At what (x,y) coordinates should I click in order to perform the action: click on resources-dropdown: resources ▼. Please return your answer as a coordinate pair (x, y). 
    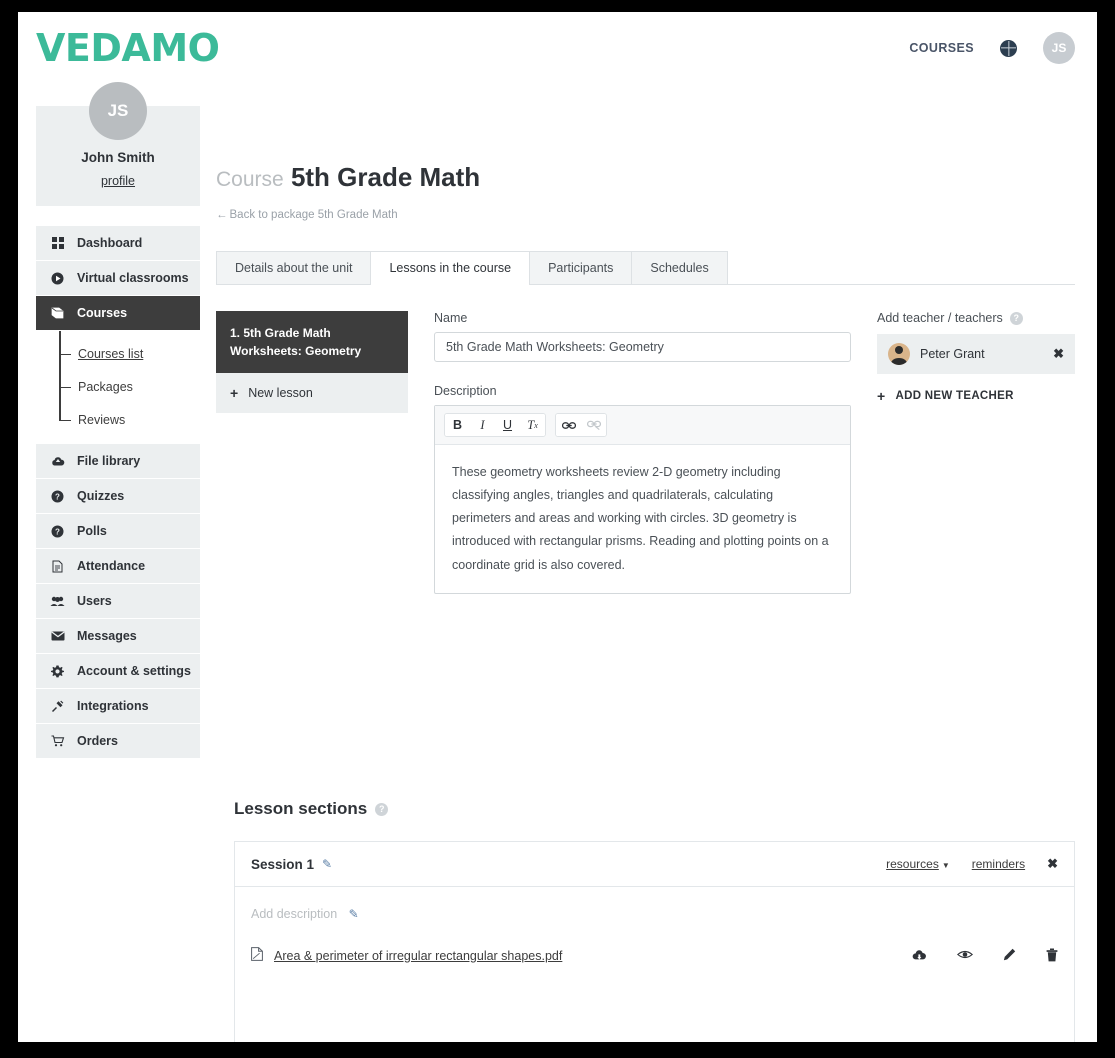
    Looking at the image, I should click on (918, 864).